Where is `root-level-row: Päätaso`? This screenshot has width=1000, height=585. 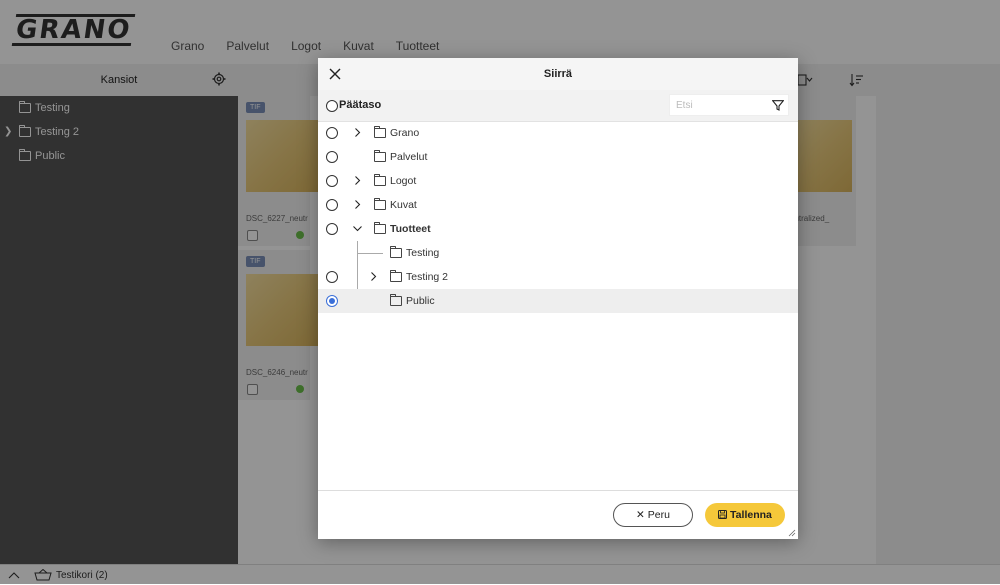 root-level-row: Päätaso is located at coordinates (558, 106).